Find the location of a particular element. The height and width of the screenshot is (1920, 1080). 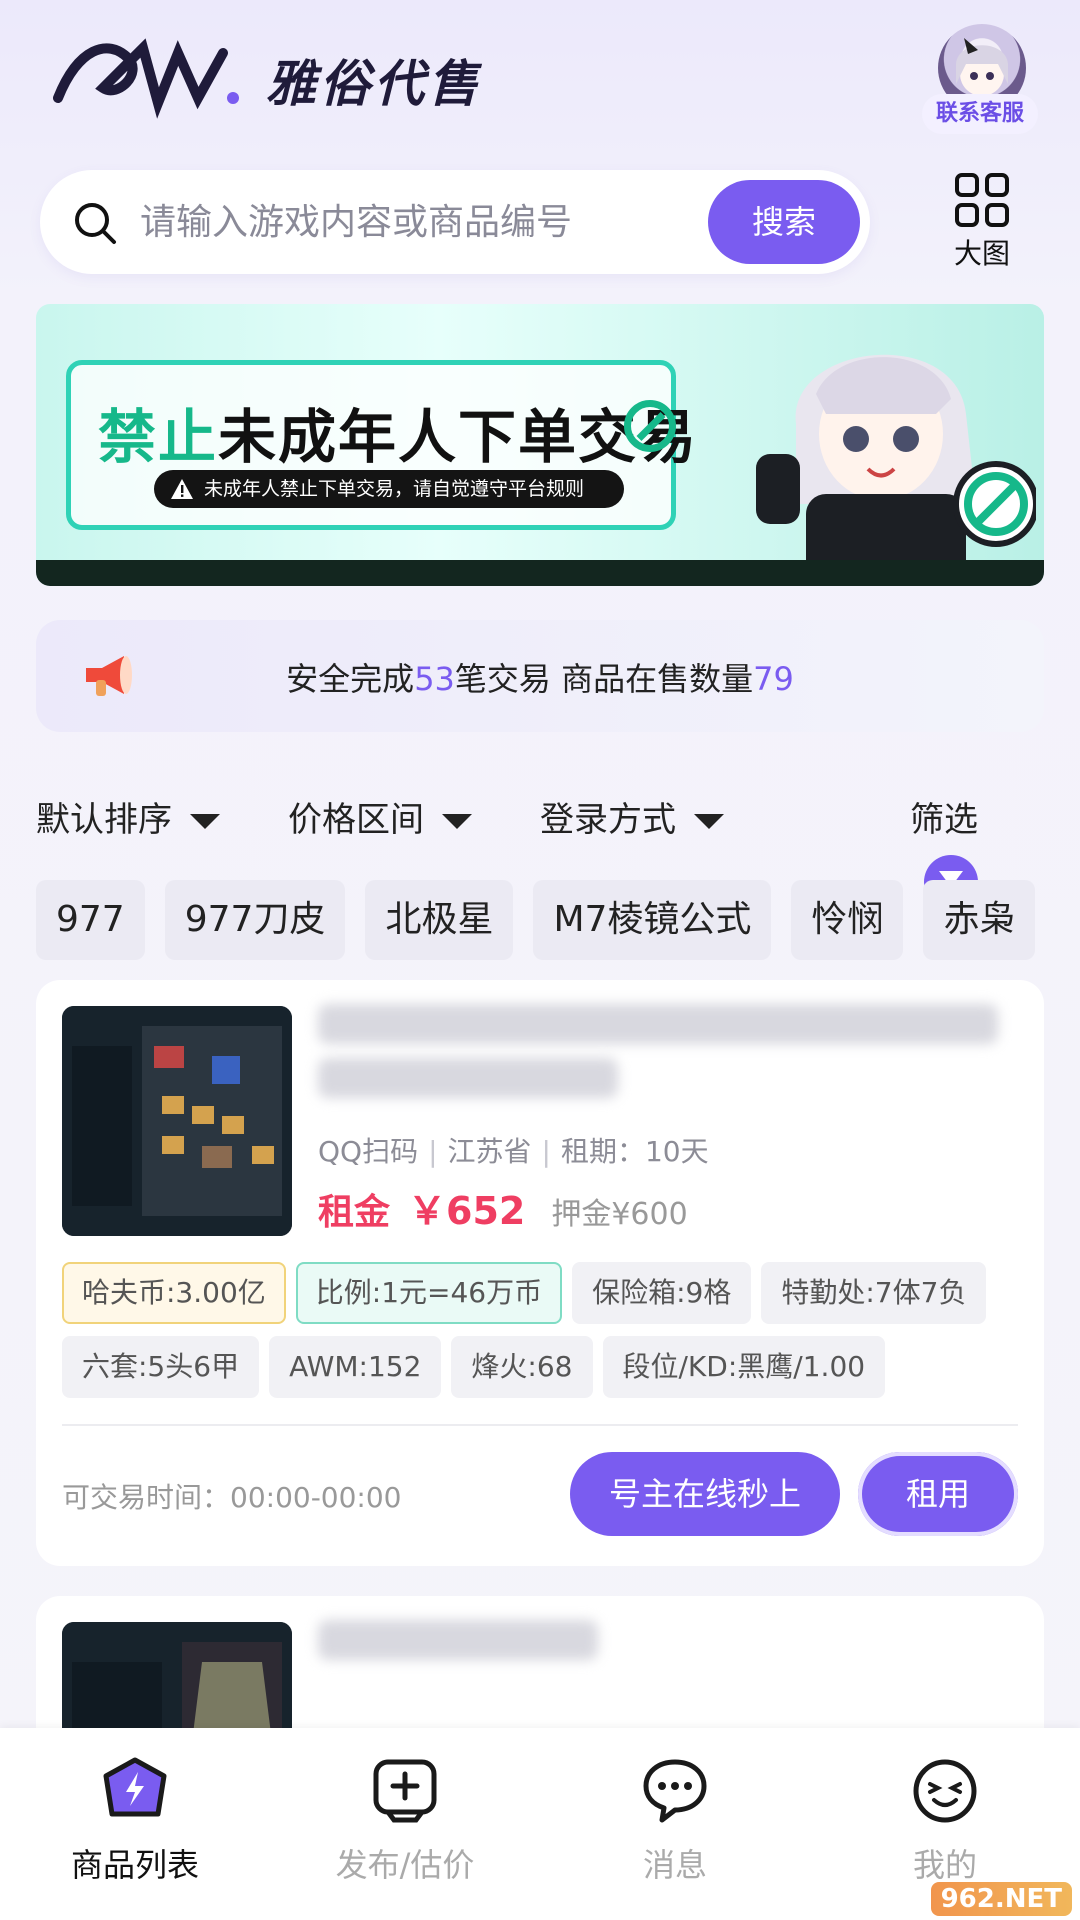

sort-dropdown: 默认排序 is located at coordinates (128, 820).